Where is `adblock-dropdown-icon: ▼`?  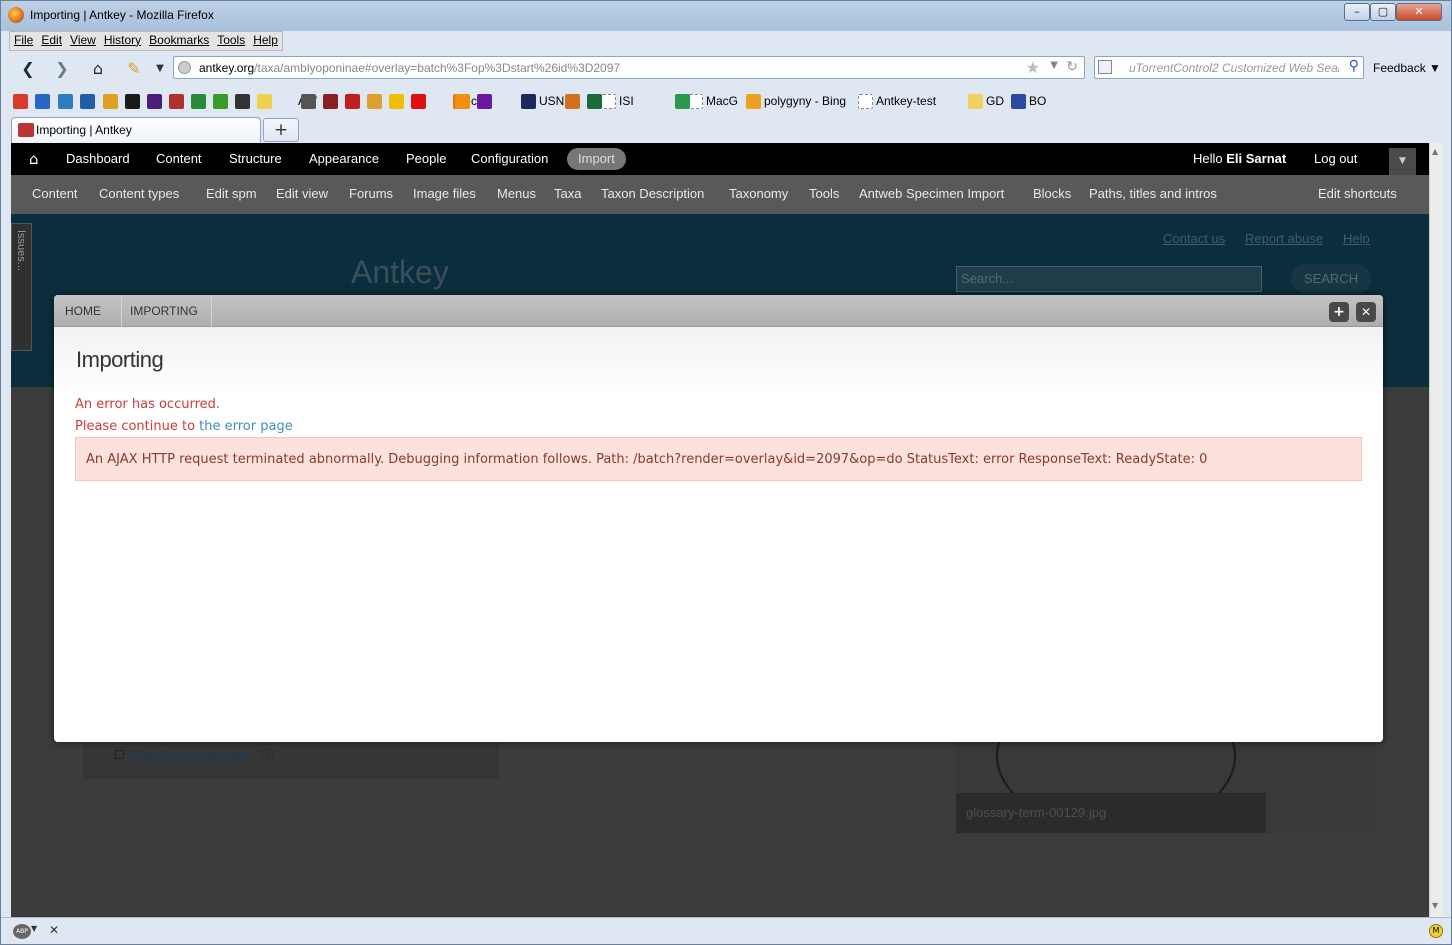
adblock-dropdown-icon: ▼ is located at coordinates (34, 928).